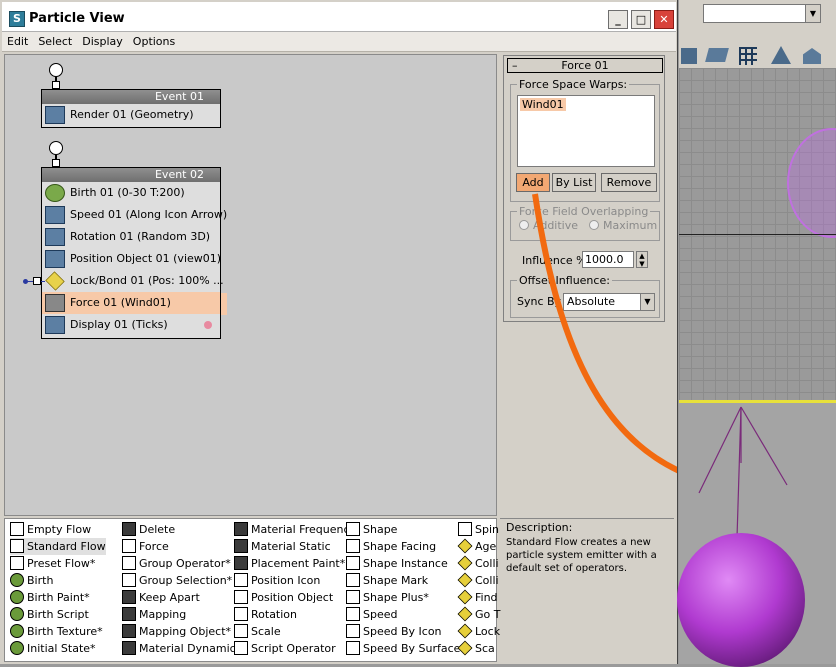  I want to click on create-toolbar, so click(757, 55).